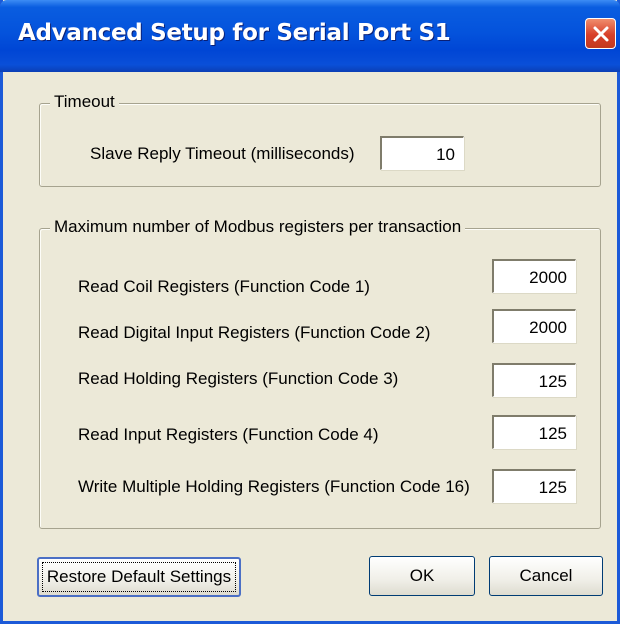 The width and height of the screenshot is (620, 624). Describe the element at coordinates (222, 153) in the screenshot. I see `slave-reply-timeout-label: Slave Reply Timeout (milliseconds)` at that location.